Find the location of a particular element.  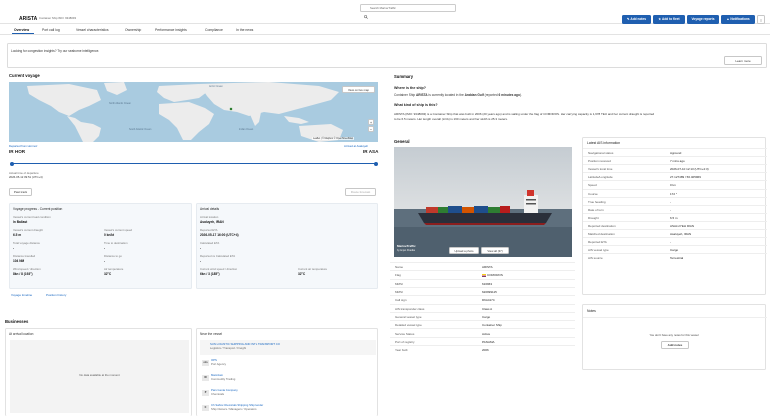

business-item: P Pars Genia Company Chemicals is located at coordinates (288, 393).